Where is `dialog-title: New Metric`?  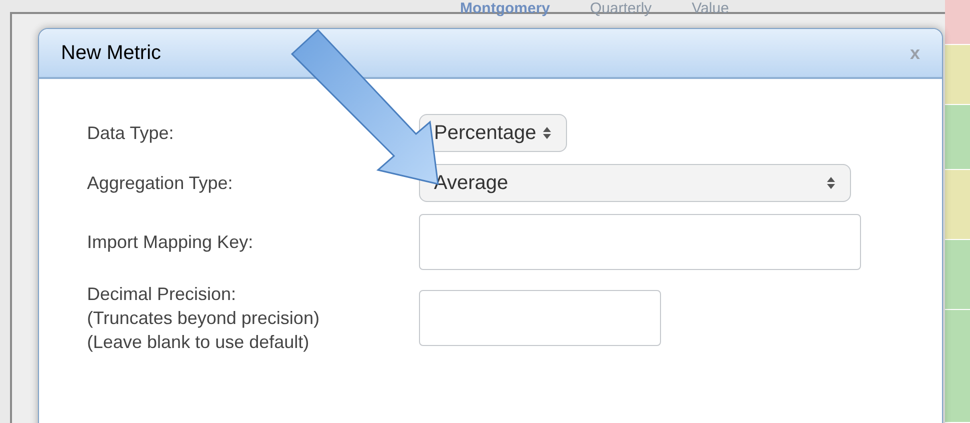 dialog-title: New Metric is located at coordinates (111, 53).